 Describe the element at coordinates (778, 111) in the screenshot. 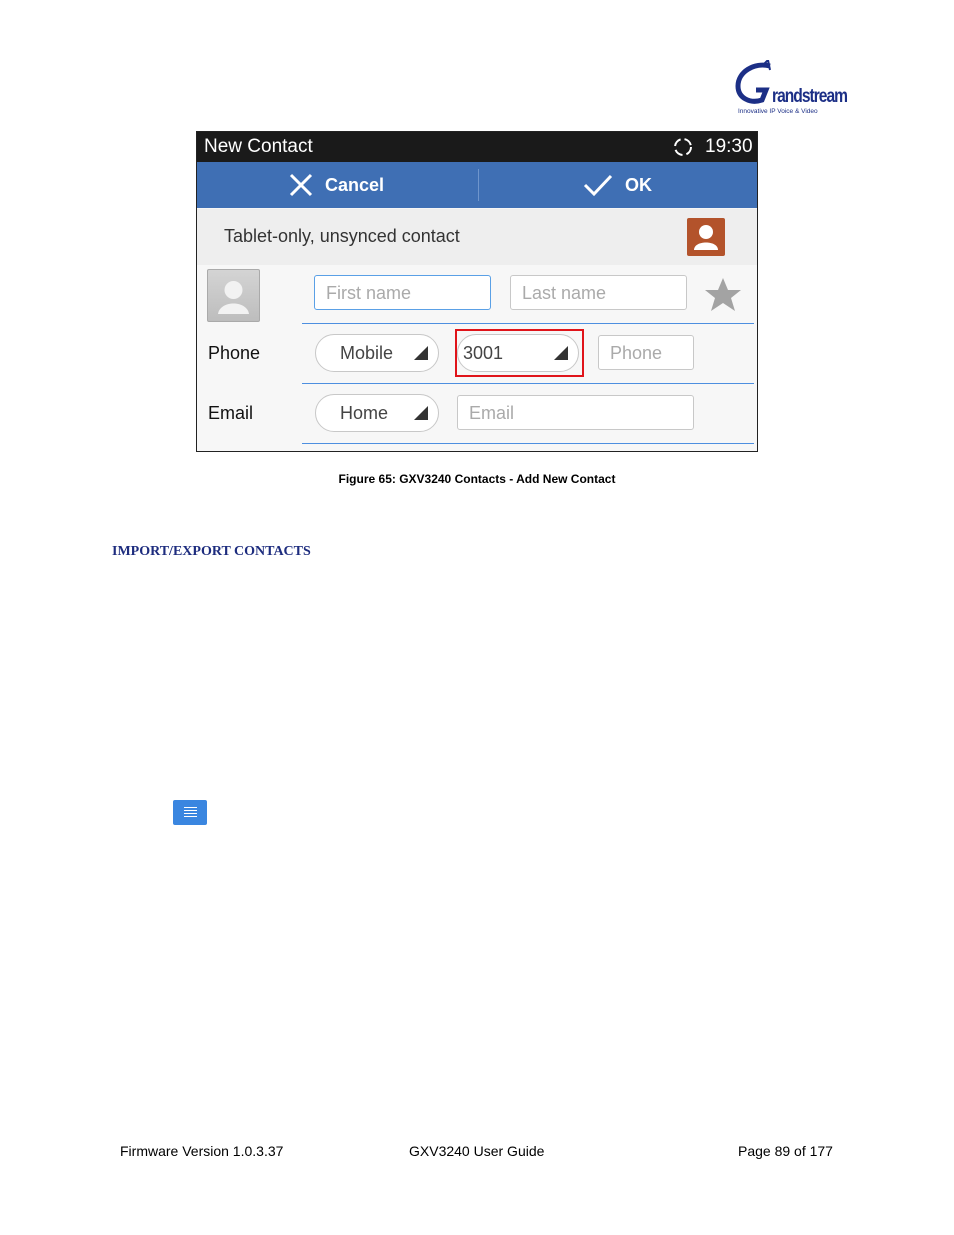

I see `logo-tagline: Innovative IP Voice & Video` at that location.